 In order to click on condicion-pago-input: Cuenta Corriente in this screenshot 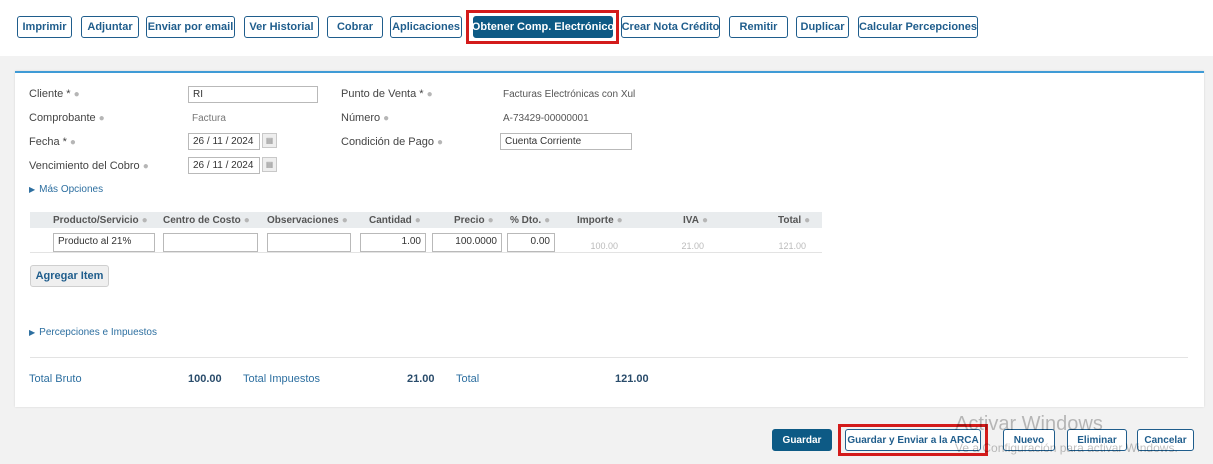, I will do `click(566, 141)`.